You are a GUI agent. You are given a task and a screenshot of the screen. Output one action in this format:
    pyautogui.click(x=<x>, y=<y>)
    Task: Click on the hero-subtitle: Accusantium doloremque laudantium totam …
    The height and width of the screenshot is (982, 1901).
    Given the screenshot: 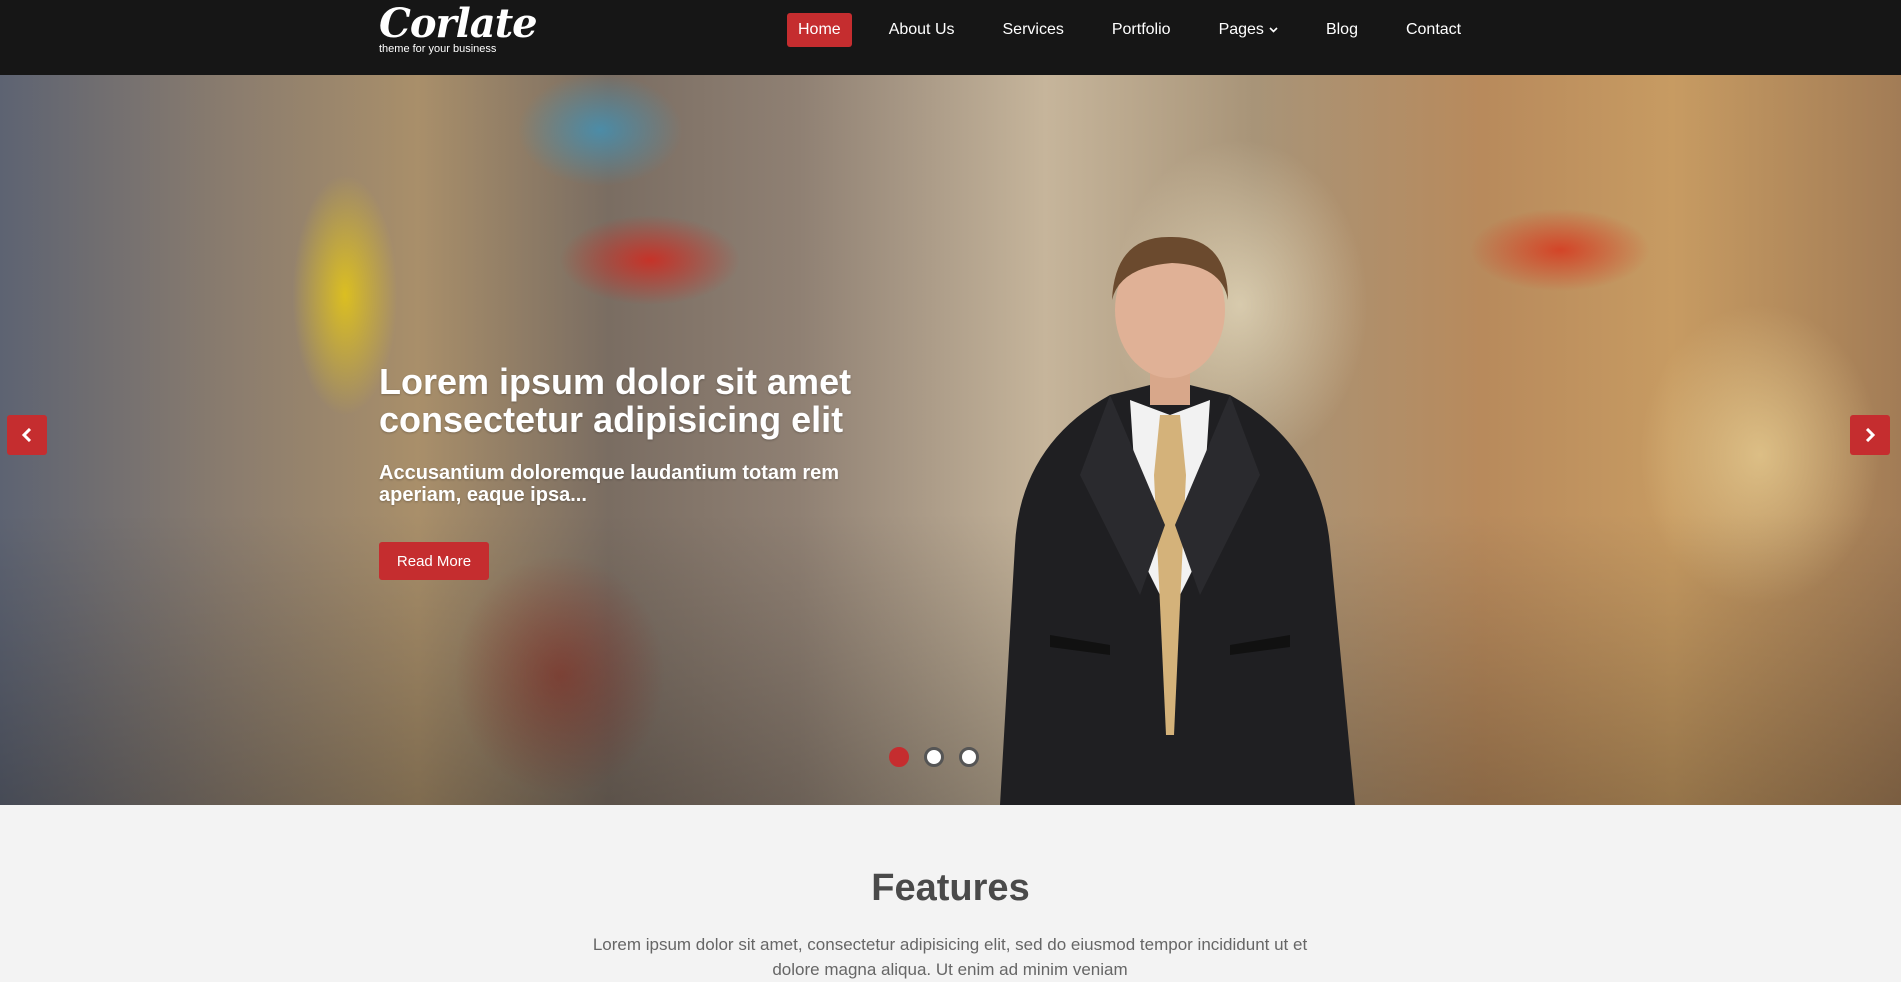 What is the action you would take?
    pyautogui.click(x=609, y=484)
    